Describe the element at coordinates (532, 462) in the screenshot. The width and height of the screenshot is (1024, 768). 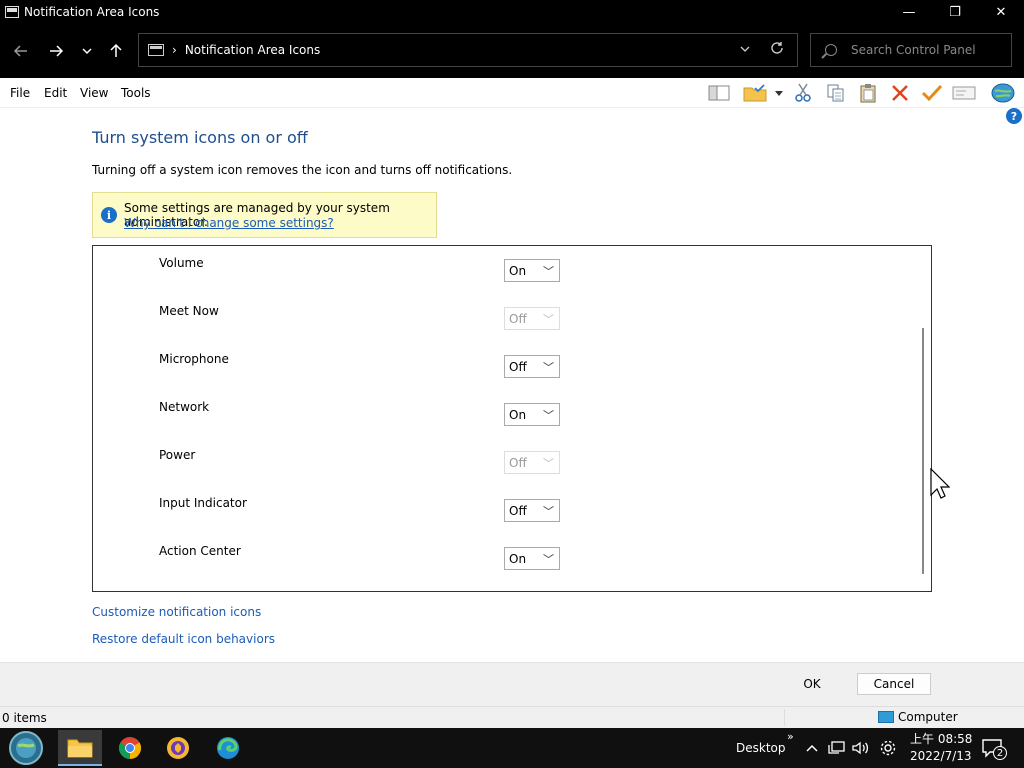
I see `power-select: Off ﹀` at that location.